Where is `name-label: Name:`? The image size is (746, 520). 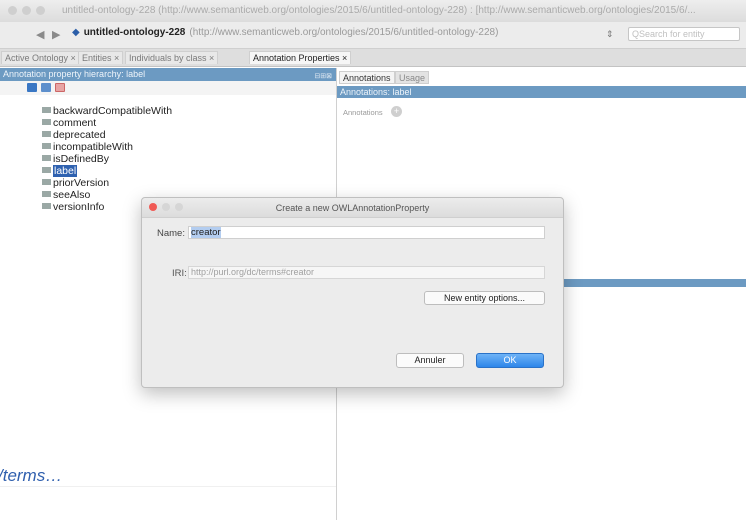 name-label: Name: is located at coordinates (171, 233).